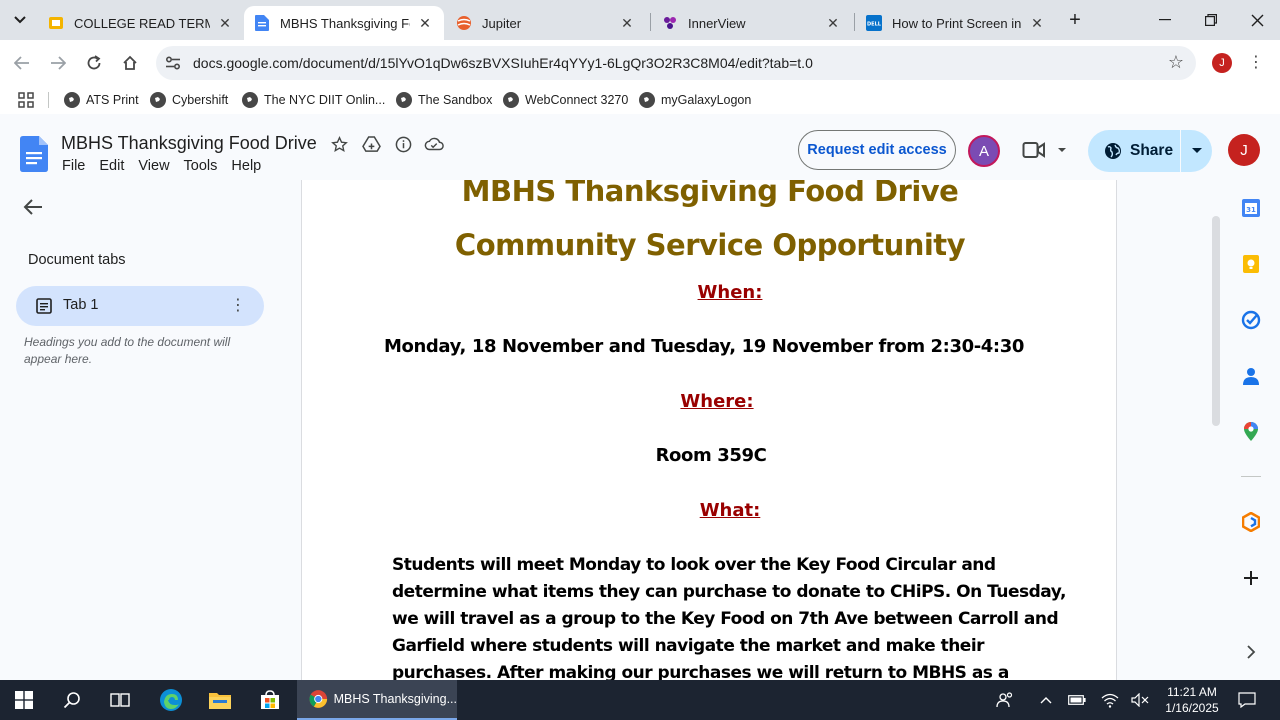  What do you see at coordinates (339, 144) in the screenshot?
I see `star-icon` at bounding box center [339, 144].